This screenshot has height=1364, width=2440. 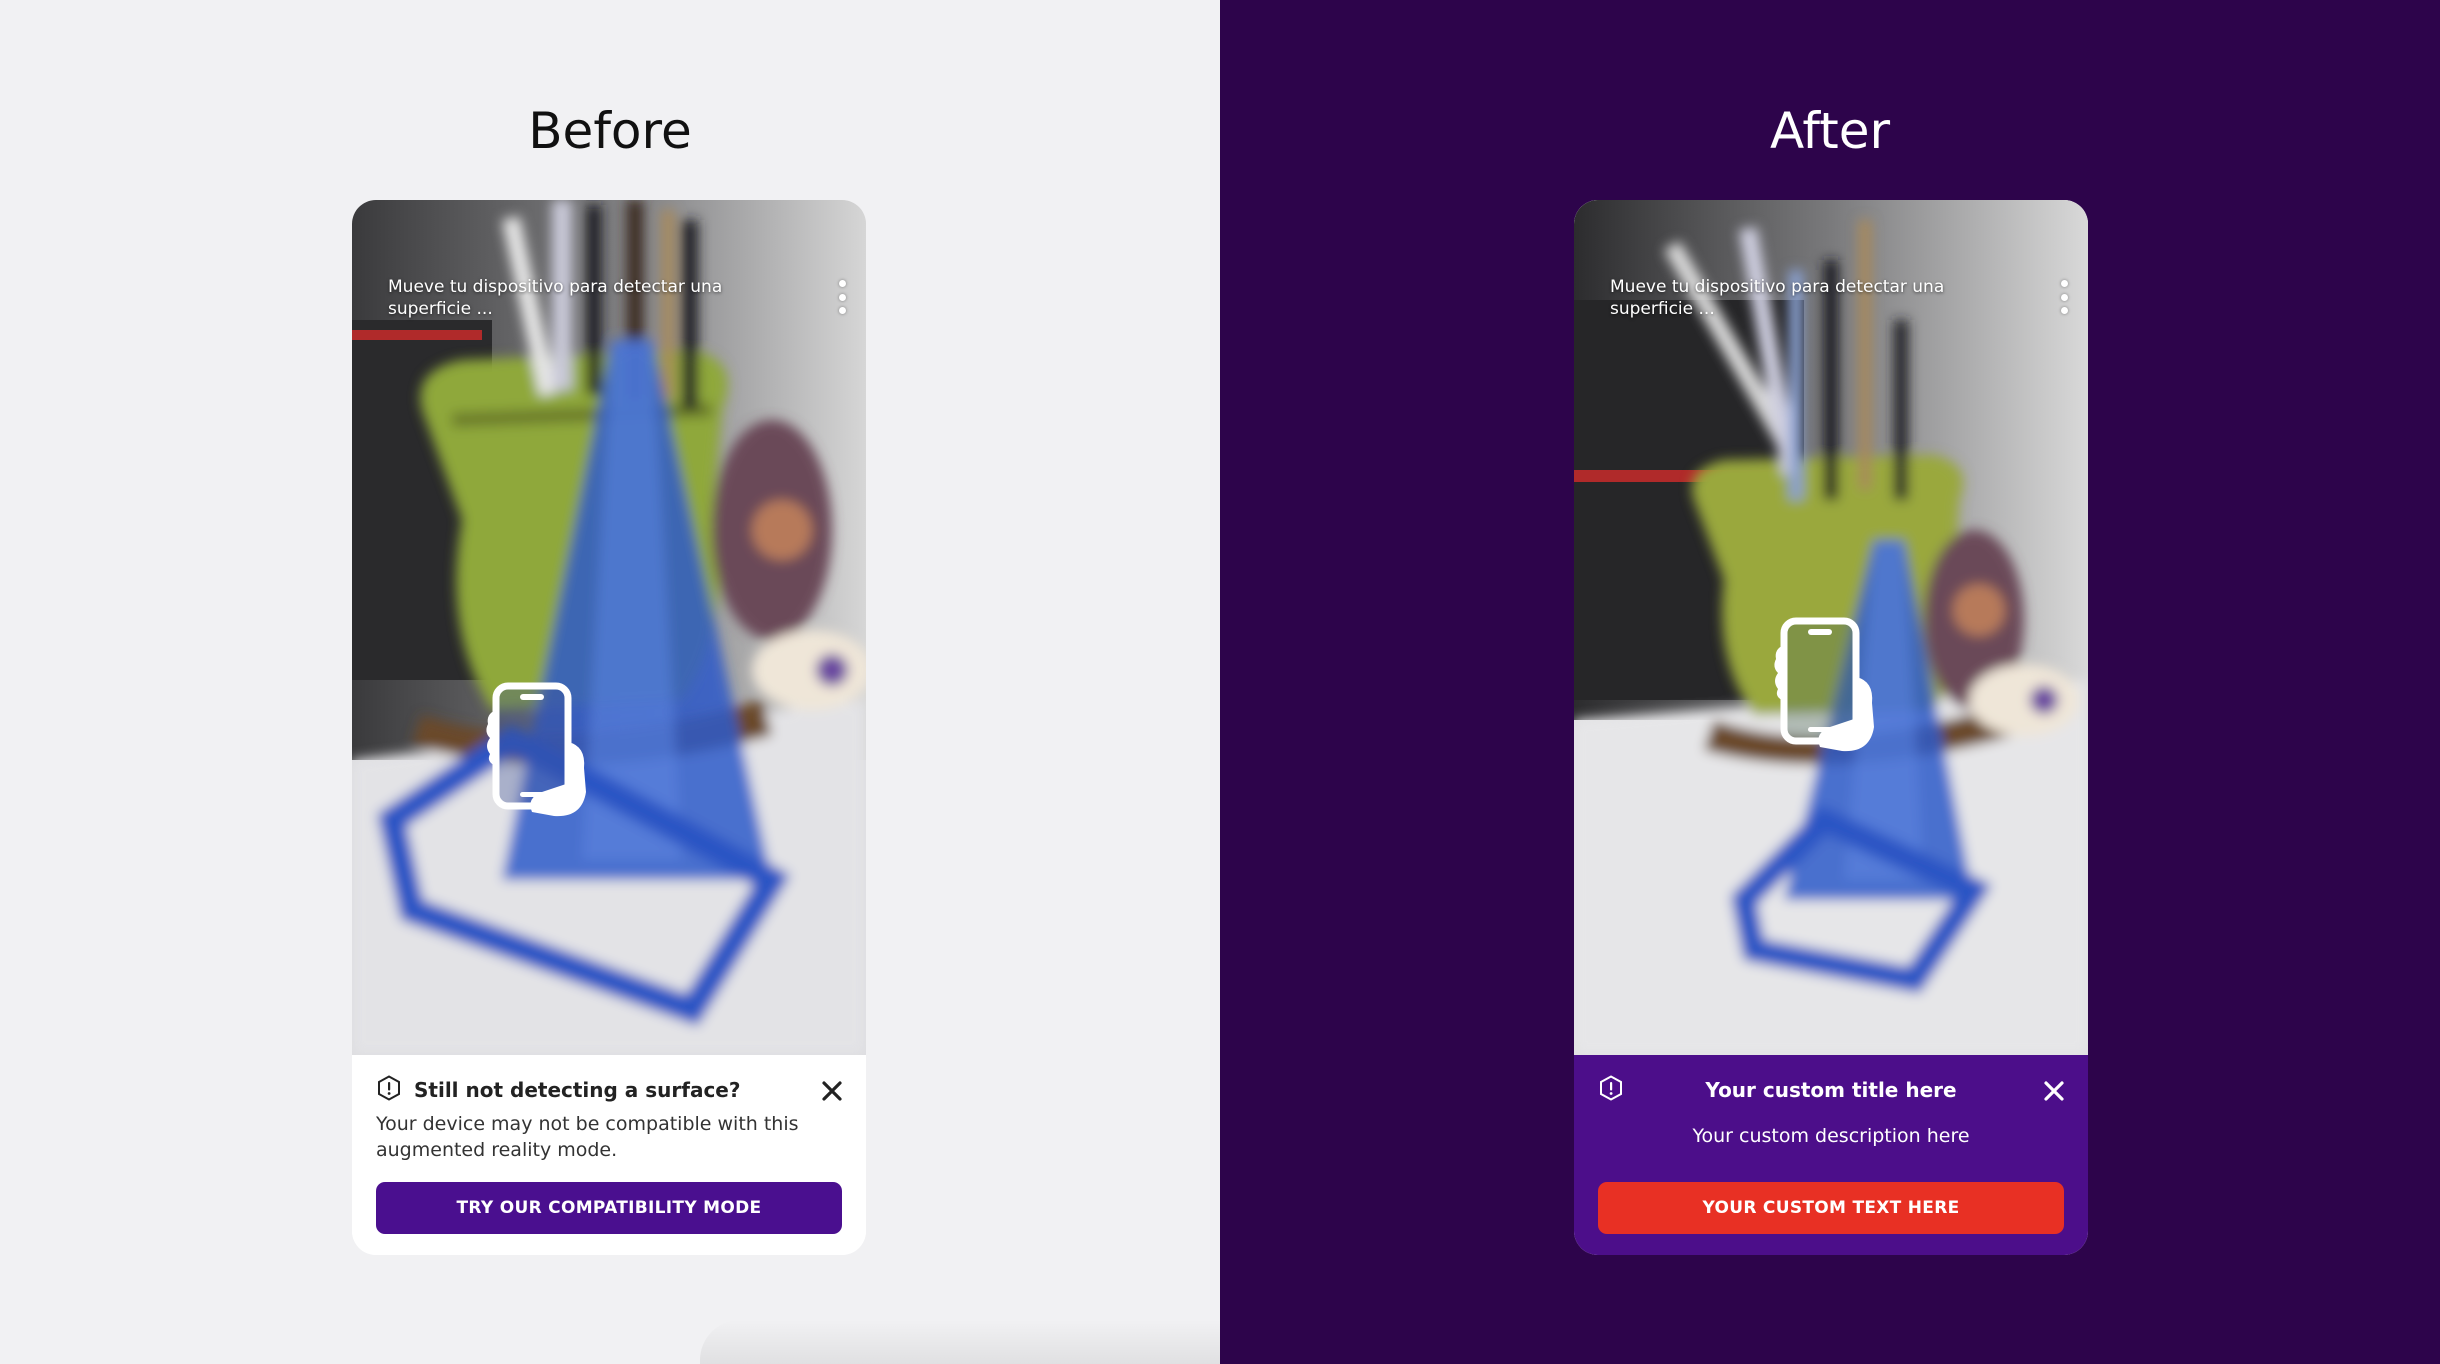 What do you see at coordinates (577, 1090) in the screenshot?
I see `panel-title: Still not detecting a surface?` at bounding box center [577, 1090].